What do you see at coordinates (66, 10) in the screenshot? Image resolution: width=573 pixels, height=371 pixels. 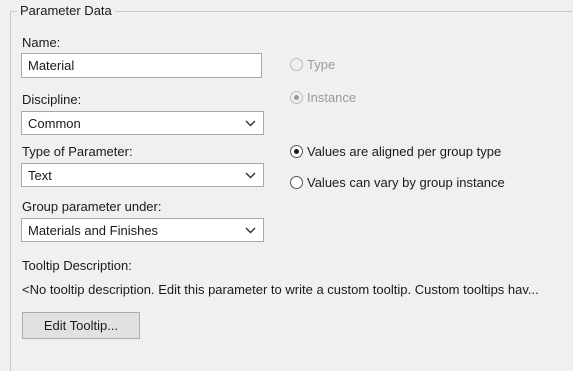 I see `parameter-data-title: Parameter Data` at bounding box center [66, 10].